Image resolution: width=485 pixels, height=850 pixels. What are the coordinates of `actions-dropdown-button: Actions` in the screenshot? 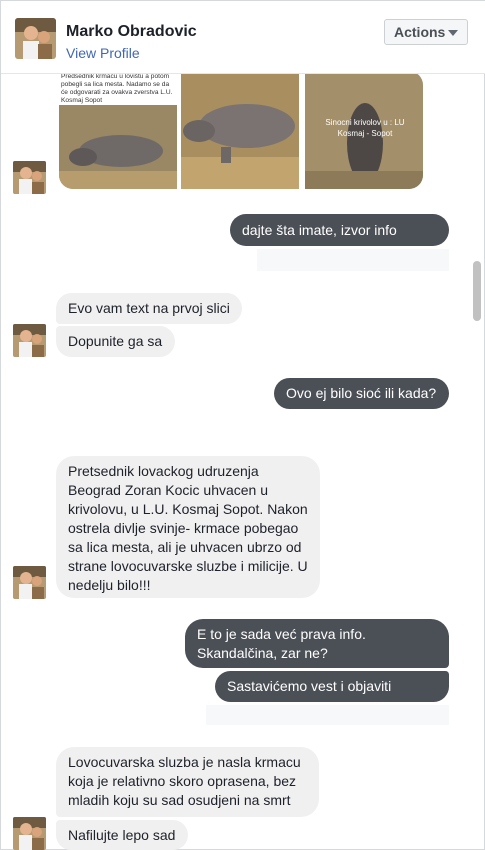 It's located at (426, 32).